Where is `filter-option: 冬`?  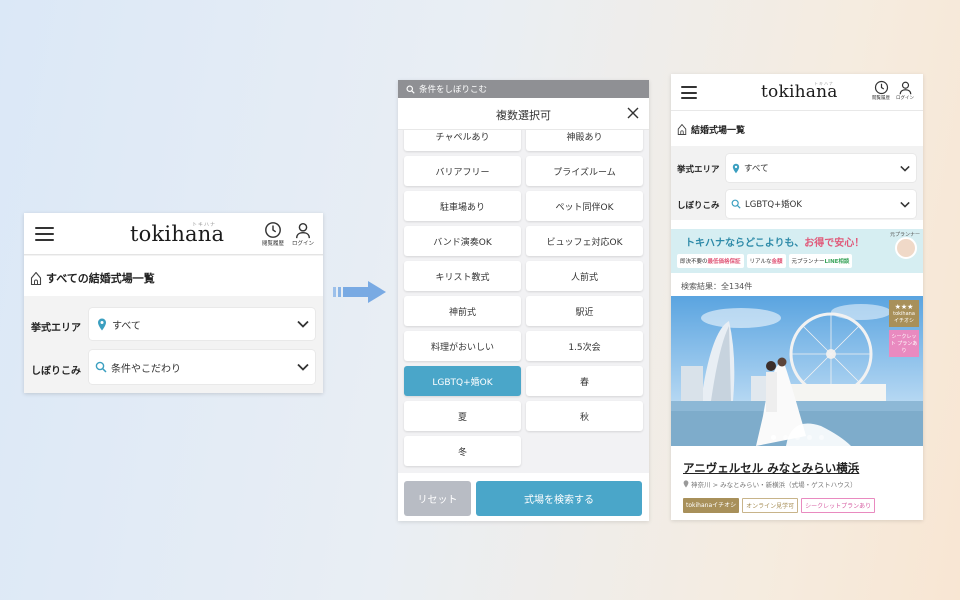
filter-option: 冬 is located at coordinates (462, 451).